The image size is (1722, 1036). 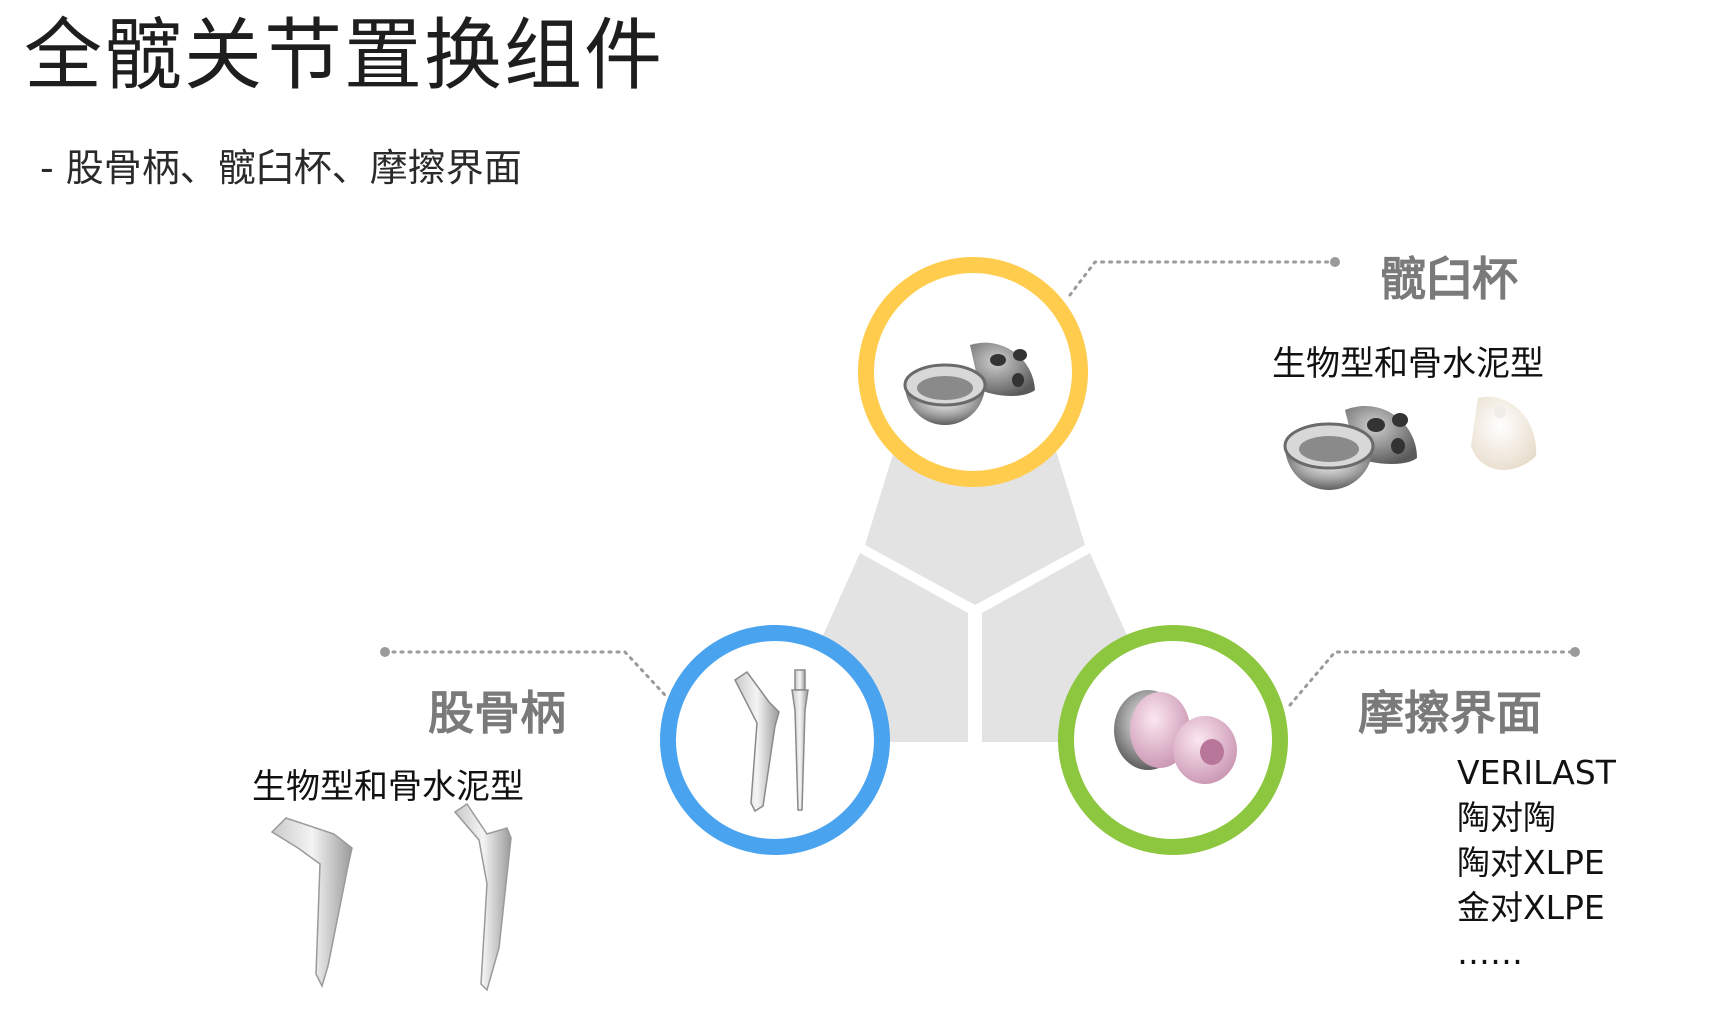 What do you see at coordinates (1575, 652) in the screenshot?
I see `leader-dot-bearing` at bounding box center [1575, 652].